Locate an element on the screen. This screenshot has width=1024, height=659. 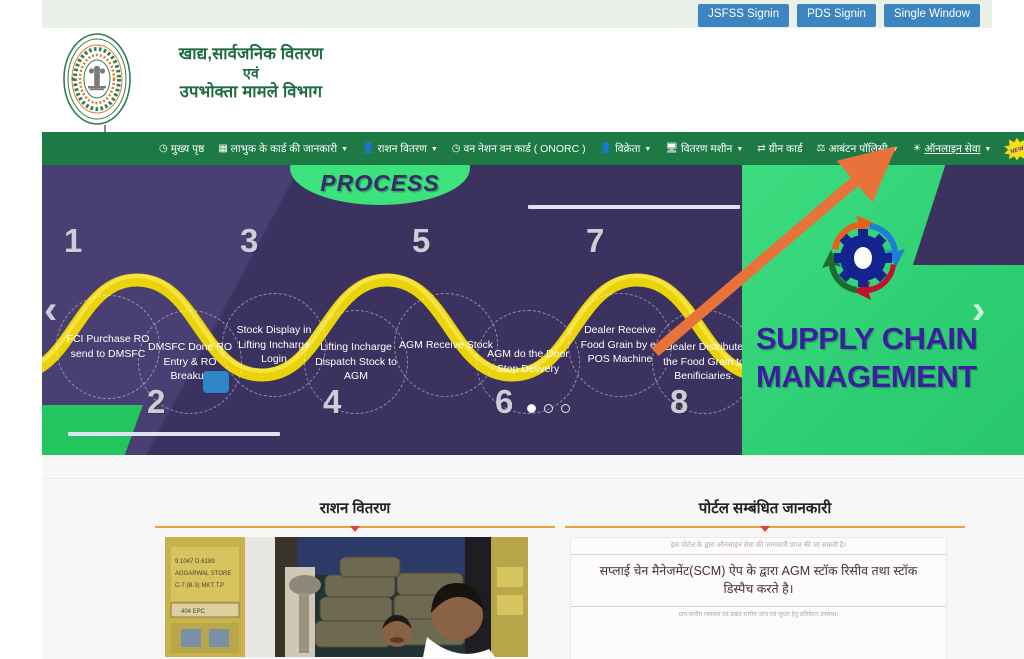
nav-item-online-service: ☀ ऑनलाइन सेवा ▼ is located at coordinates (951, 148).